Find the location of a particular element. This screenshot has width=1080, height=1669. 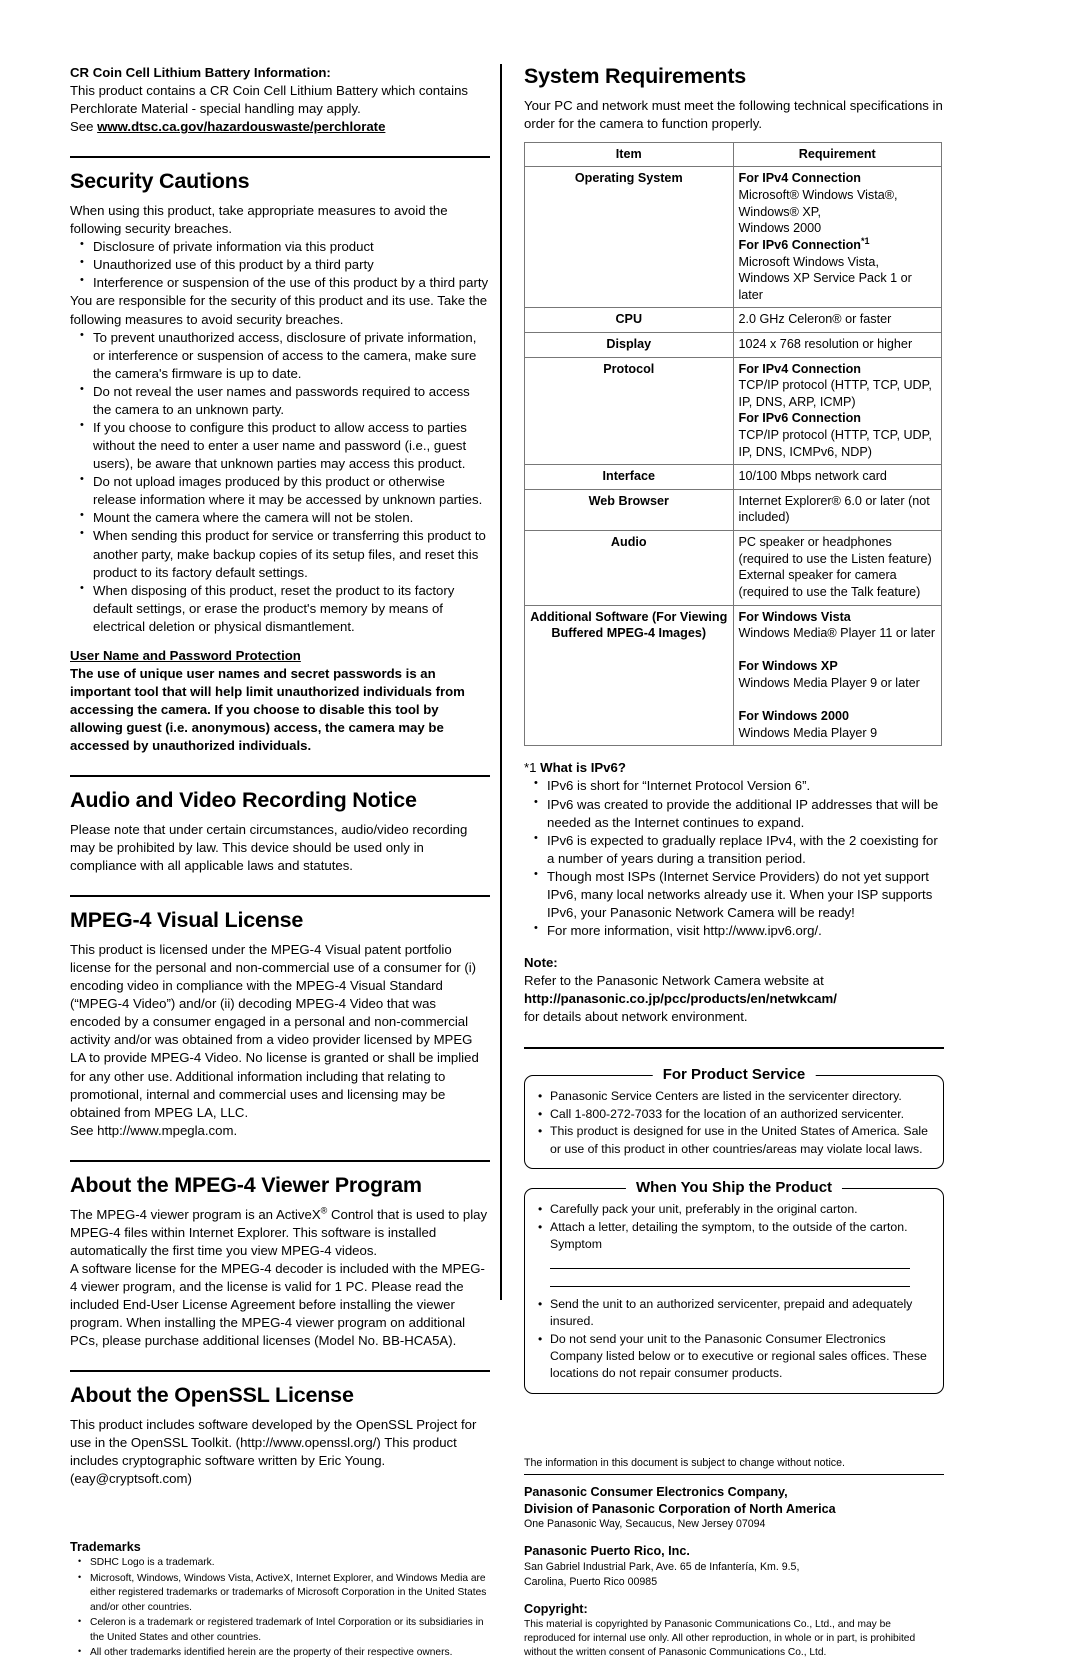

openssl-title: About the OpenSSL License is located at coordinates (212, 1395).